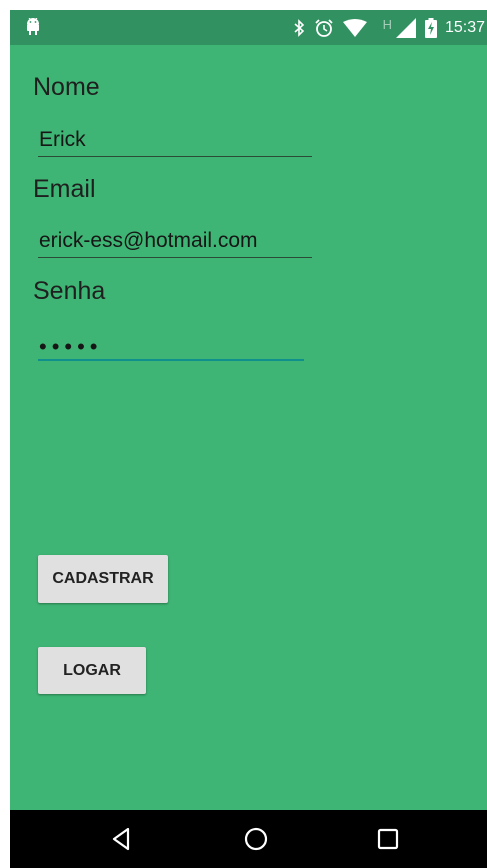 This screenshot has width=487, height=868. What do you see at coordinates (430, 28) in the screenshot?
I see `battery-charging-icon` at bounding box center [430, 28].